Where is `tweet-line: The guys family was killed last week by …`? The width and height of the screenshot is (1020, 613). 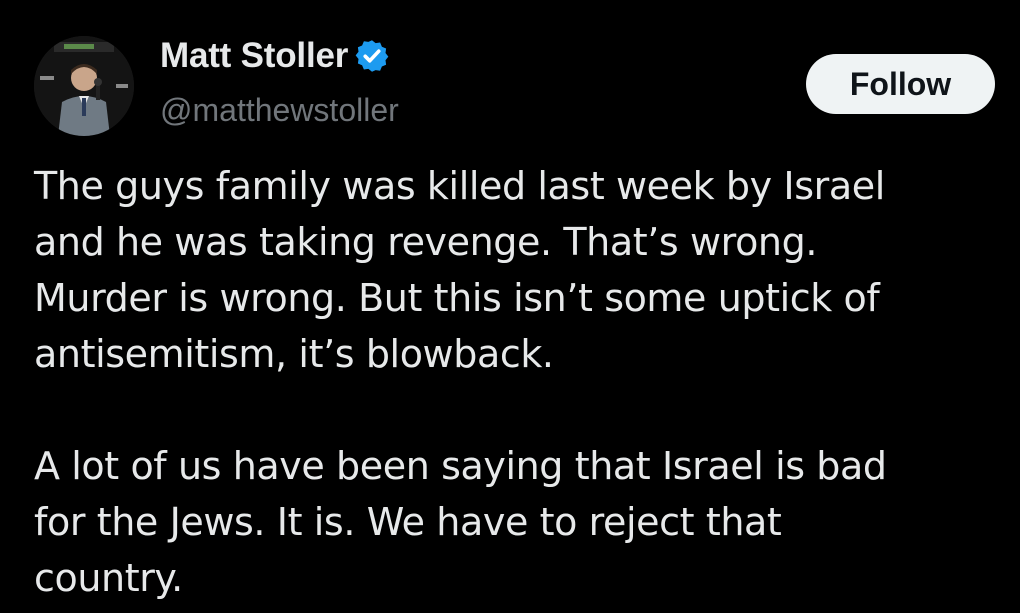 tweet-line: The guys family was killed last week by … is located at coordinates (459, 186).